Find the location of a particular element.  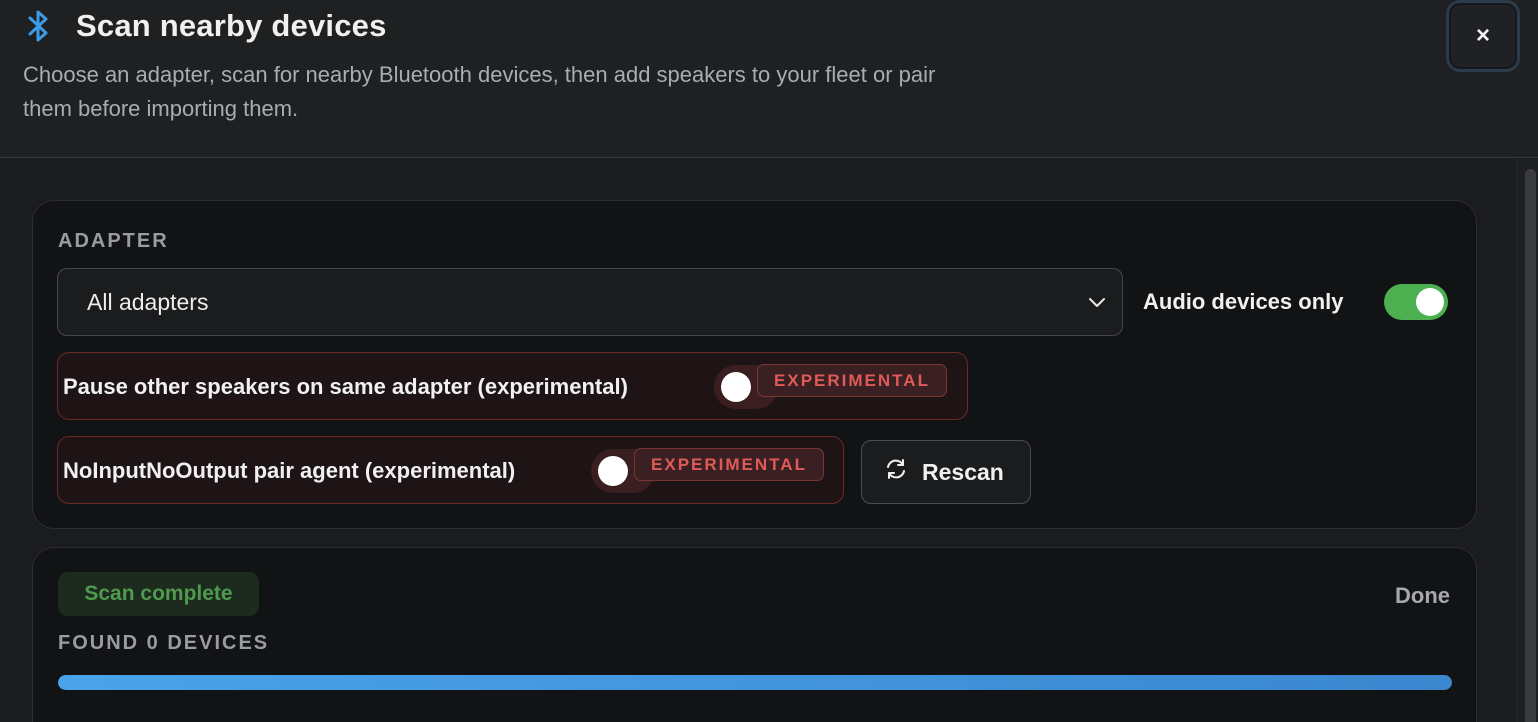

adapter-select: All adapters is located at coordinates (590, 302).